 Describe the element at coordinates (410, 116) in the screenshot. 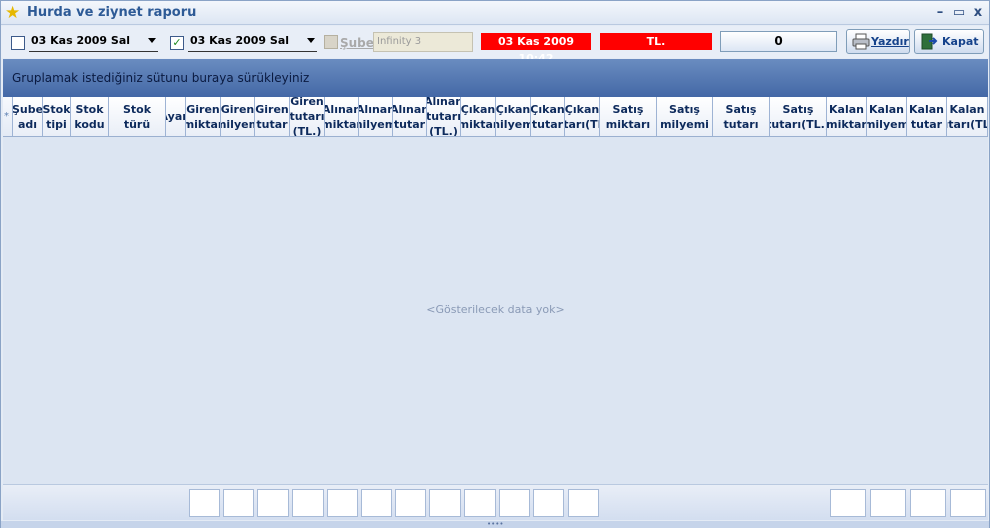

I see `column-header: Alınan tutar` at that location.